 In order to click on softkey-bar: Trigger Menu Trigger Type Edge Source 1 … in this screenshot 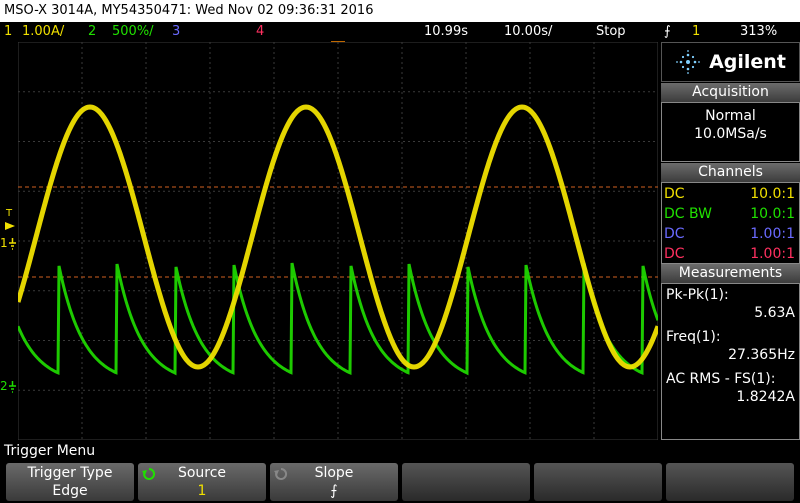, I will do `click(400, 472)`.